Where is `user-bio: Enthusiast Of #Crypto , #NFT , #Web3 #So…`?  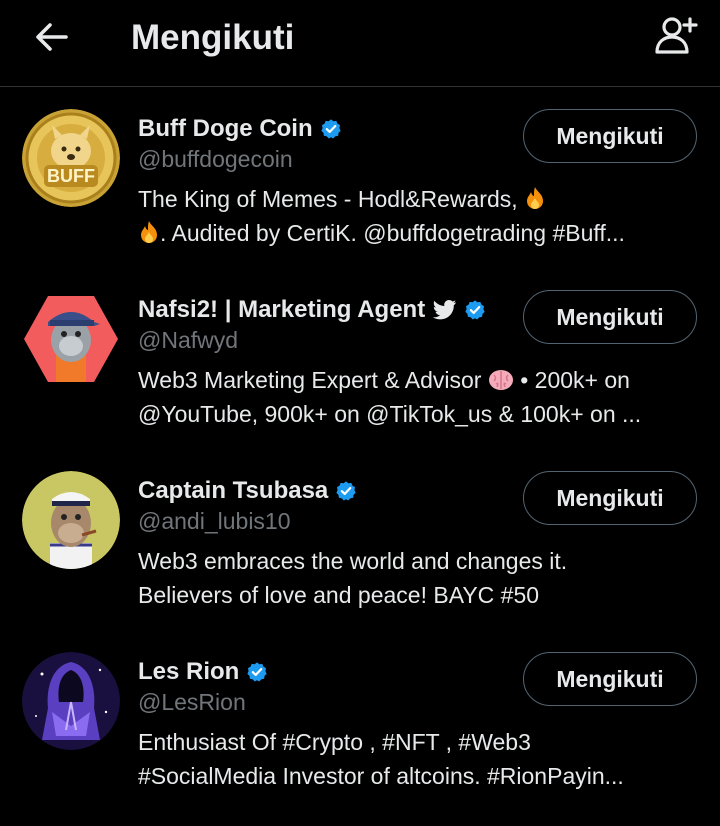
user-bio: Enthusiast Of #Crypto , #NFT , #Web3 #So… is located at coordinates (381, 759).